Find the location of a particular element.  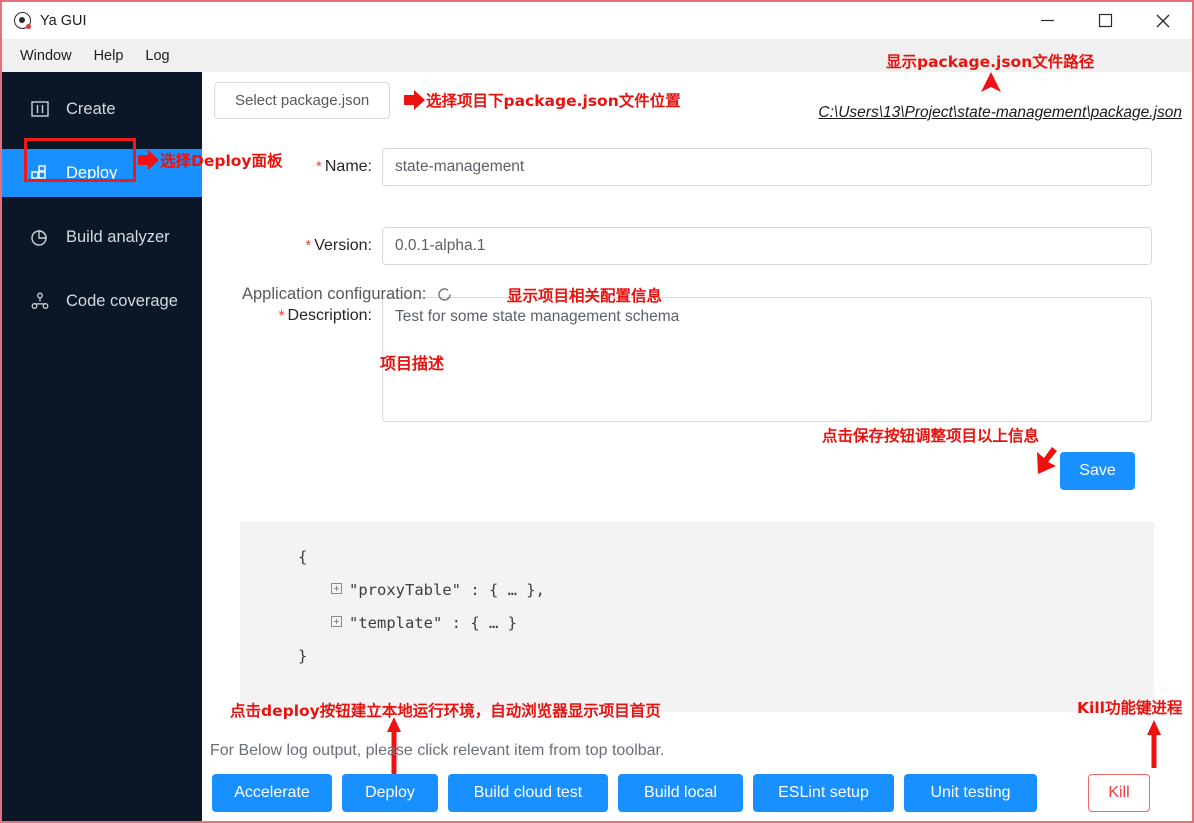

description-textarea is located at coordinates (767, 359).